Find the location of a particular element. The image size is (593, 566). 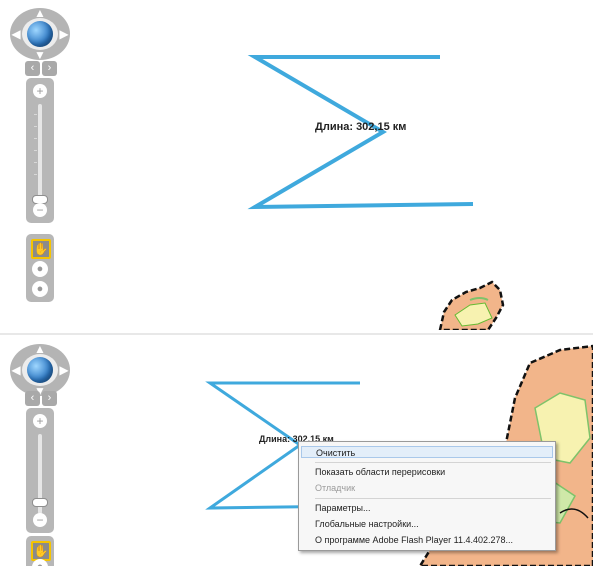

panel-divider is located at coordinates (296, 334).